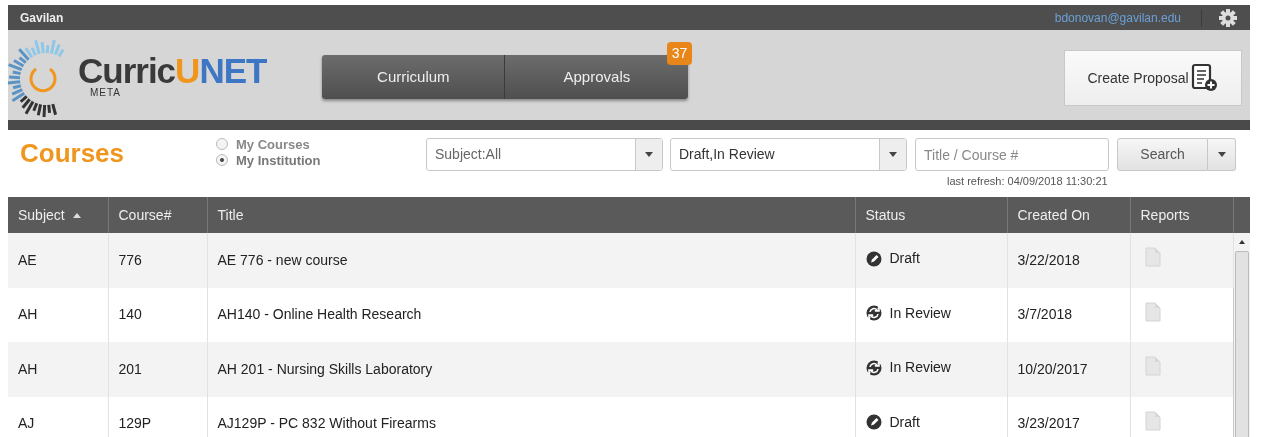 The image size is (1261, 437). Describe the element at coordinates (42, 18) in the screenshot. I see `institution-name: Gavilan` at that location.